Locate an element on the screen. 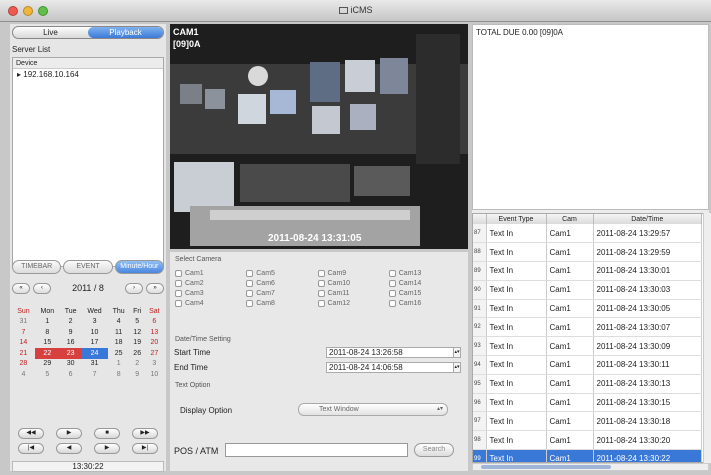  camera-checkbox: Cam4 is located at coordinates (210, 303).